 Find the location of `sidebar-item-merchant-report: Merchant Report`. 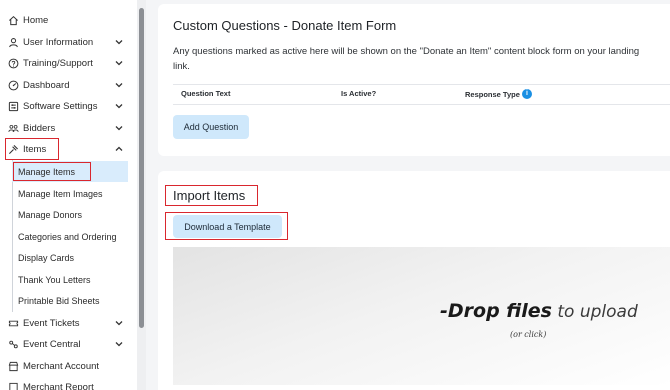

sidebar-item-merchant-report: Merchant Report is located at coordinates (68, 383).